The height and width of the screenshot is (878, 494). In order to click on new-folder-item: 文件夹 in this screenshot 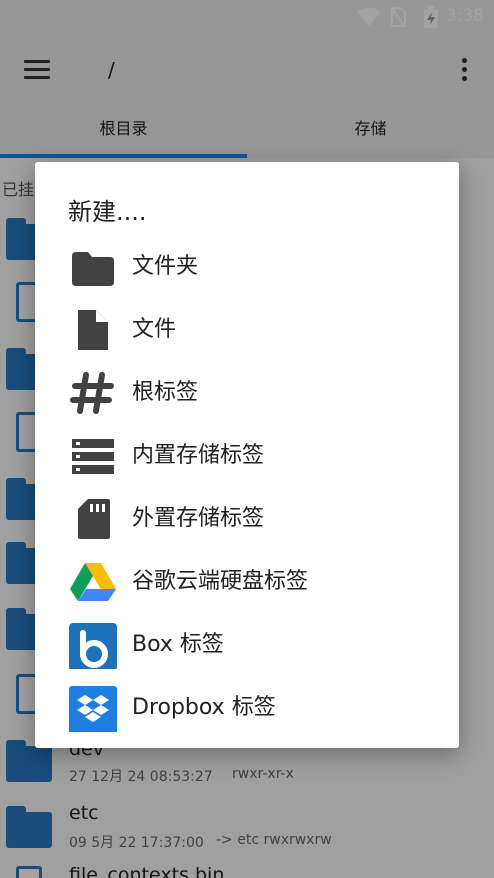, I will do `click(247, 265)`.